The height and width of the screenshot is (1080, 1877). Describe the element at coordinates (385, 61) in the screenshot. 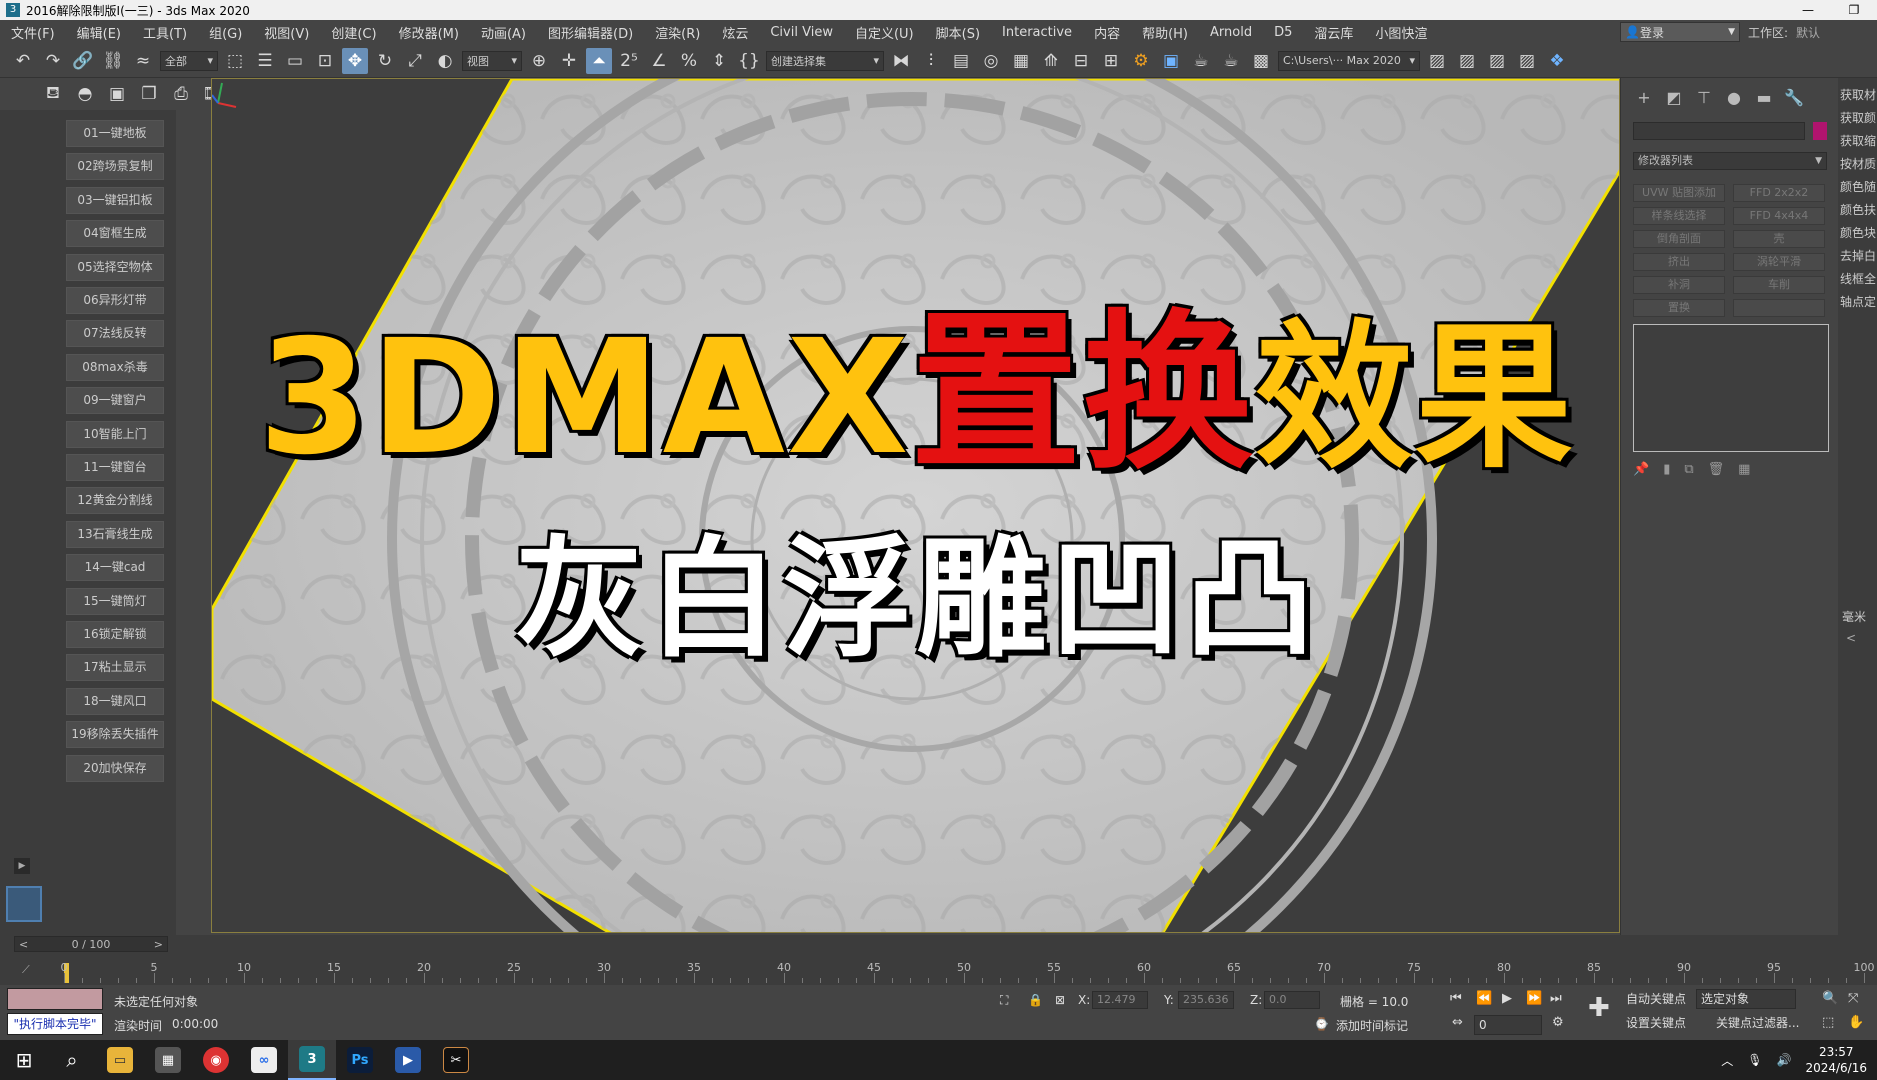

I see `select-rotate-icon: ↻` at that location.